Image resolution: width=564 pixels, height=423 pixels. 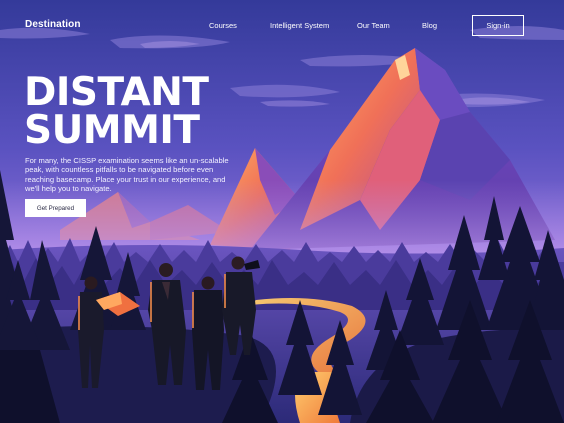 What do you see at coordinates (299, 25) in the screenshot?
I see `nav-item-intelligent-system: Intelligent System` at bounding box center [299, 25].